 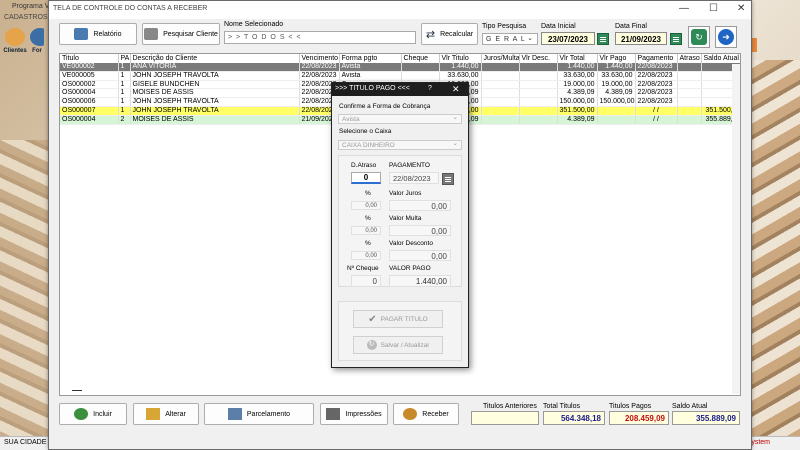 I want to click on tipo-pesquisa-select: G E R A L ⌄, so click(x=510, y=39).